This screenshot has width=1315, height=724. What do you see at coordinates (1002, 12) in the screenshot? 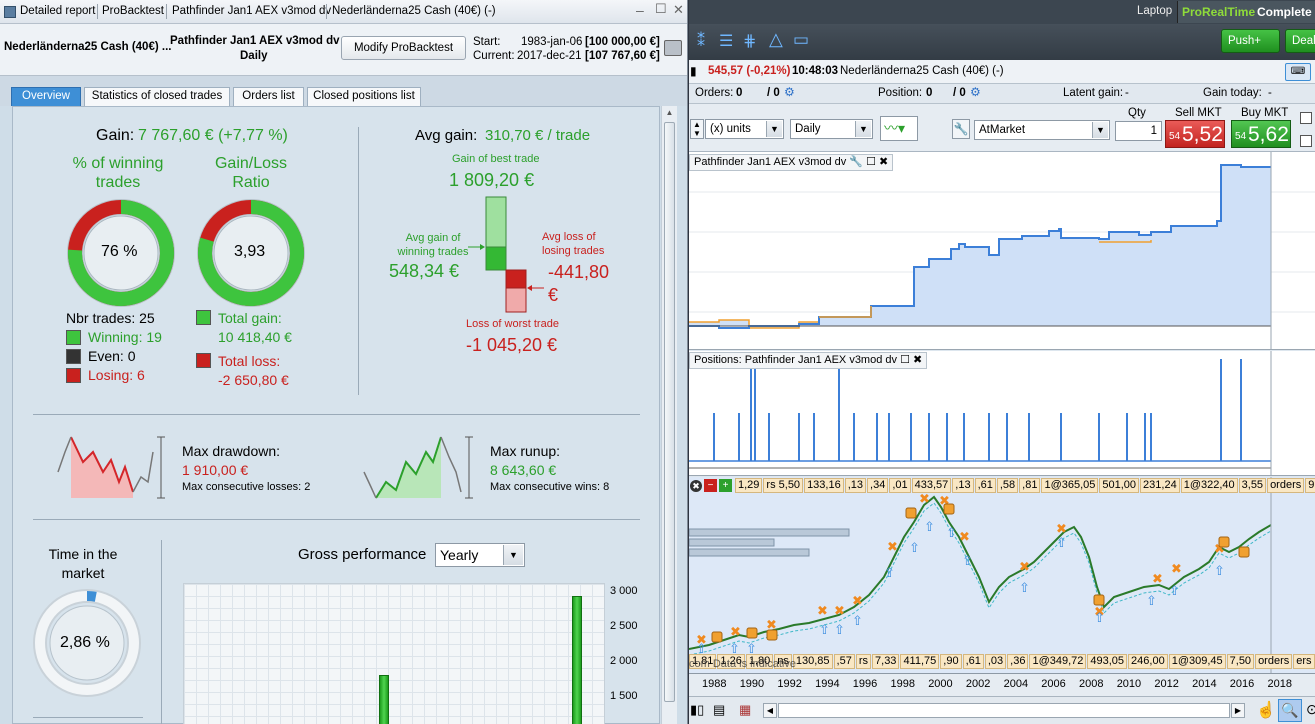
I see `platform-topbar: Laptop ProRealTime Complete` at bounding box center [1002, 12].